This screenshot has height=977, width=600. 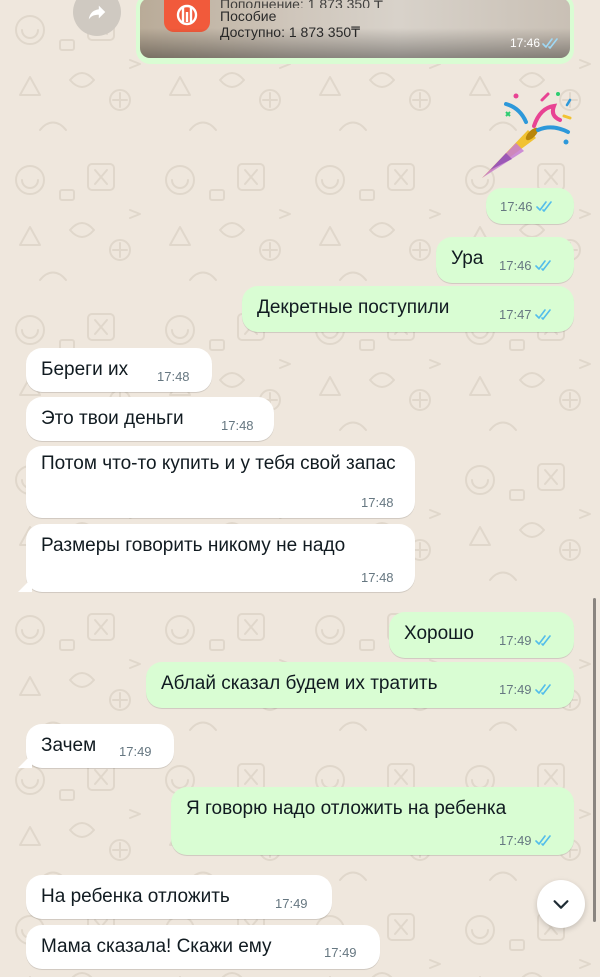 What do you see at coordinates (156, 946) in the screenshot?
I see `message-text: Мама сказала! Скажи ему` at bounding box center [156, 946].